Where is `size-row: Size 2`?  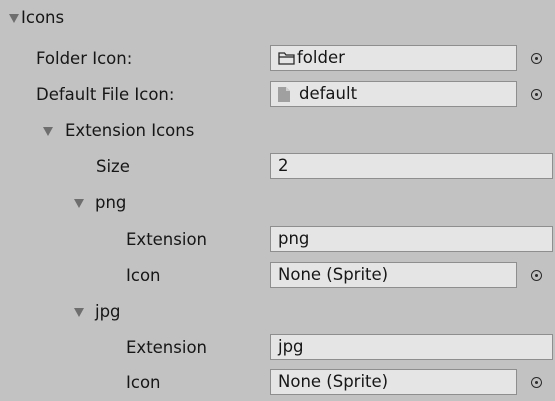
size-row: Size 2 is located at coordinates (277, 167).